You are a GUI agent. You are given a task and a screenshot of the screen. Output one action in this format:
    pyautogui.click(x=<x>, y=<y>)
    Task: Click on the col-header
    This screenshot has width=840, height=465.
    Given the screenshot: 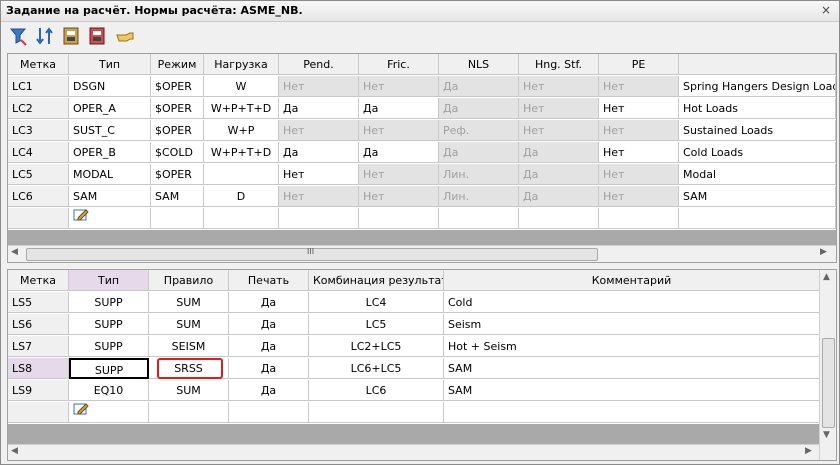 What is the action you would take?
    pyautogui.click(x=757, y=64)
    